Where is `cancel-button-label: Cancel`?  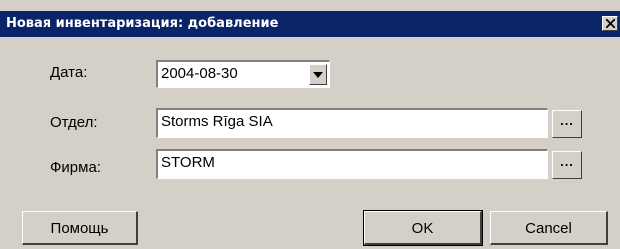 cancel-button-label: Cancel is located at coordinates (548, 228).